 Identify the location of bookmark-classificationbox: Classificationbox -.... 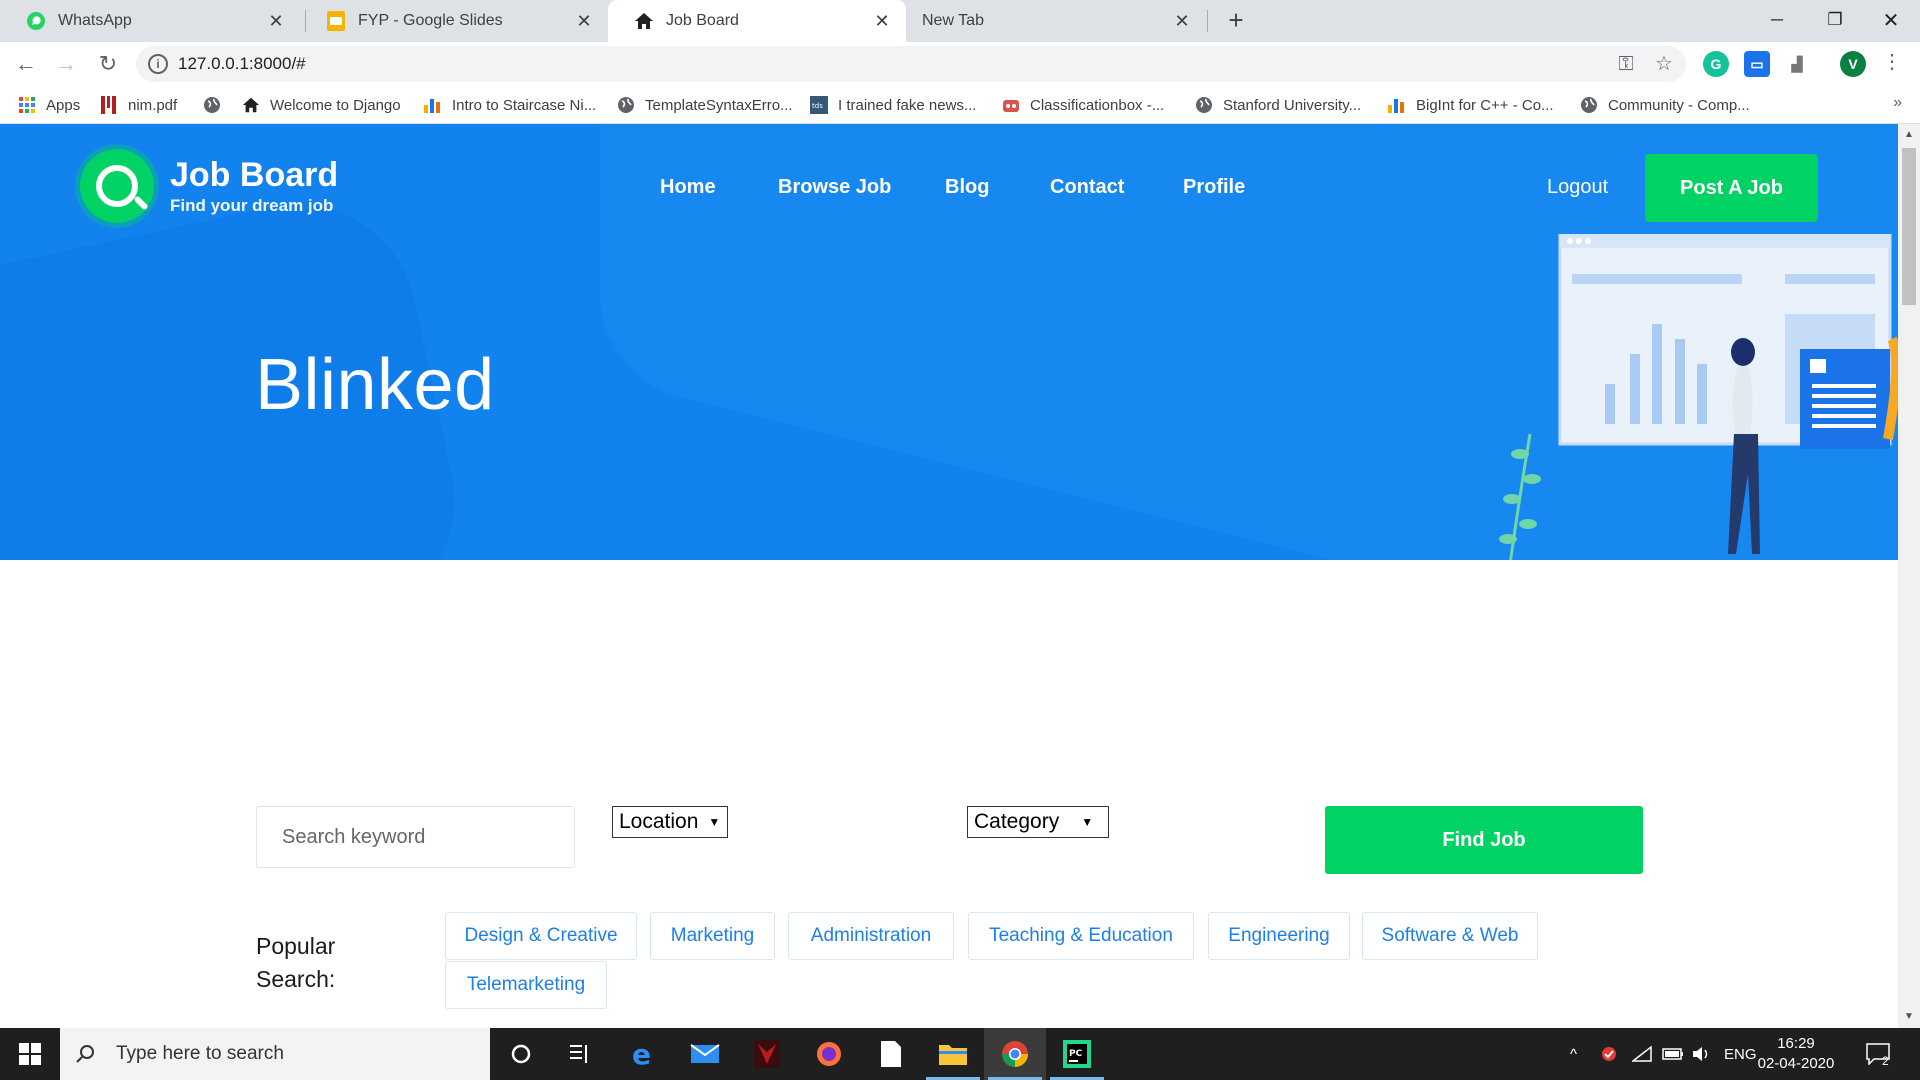
(1083, 105).